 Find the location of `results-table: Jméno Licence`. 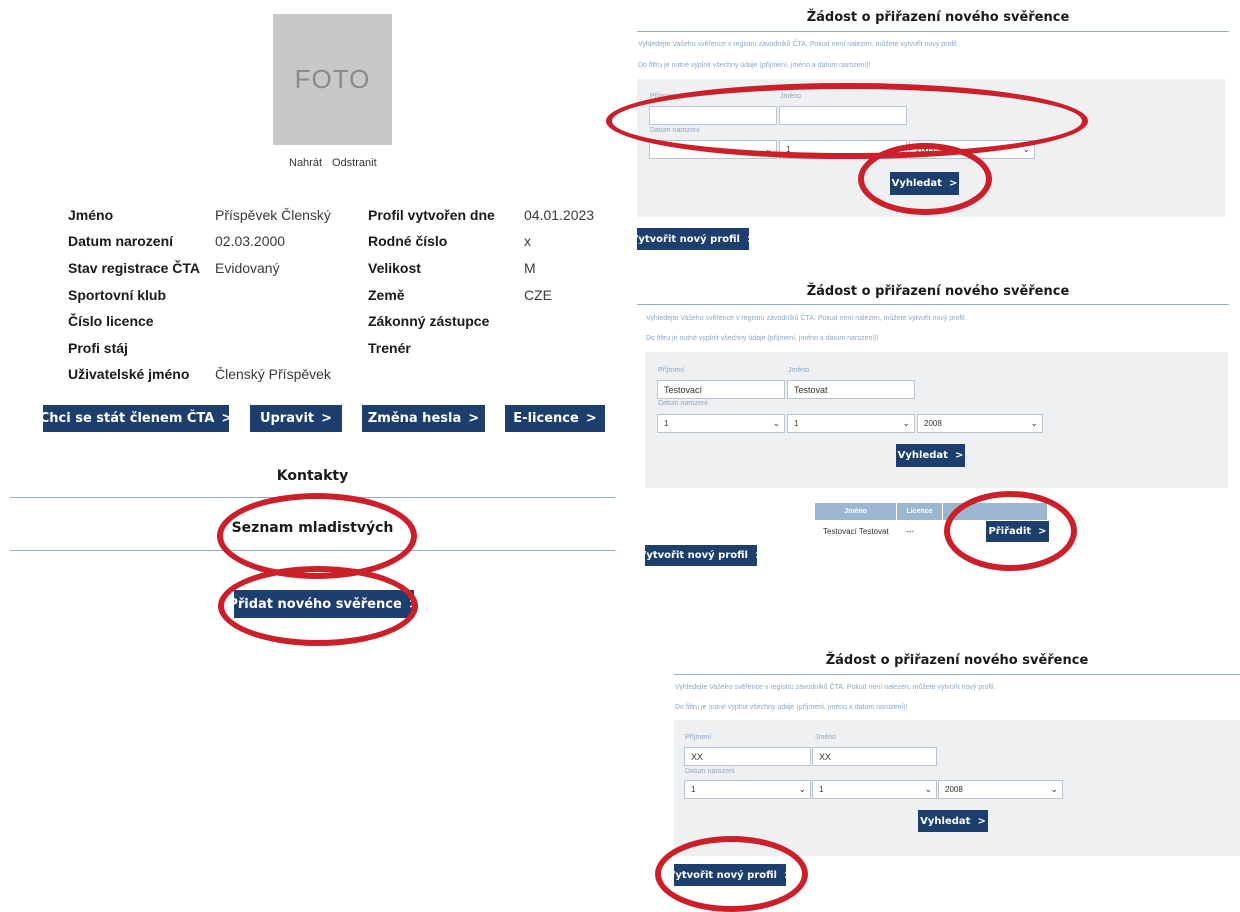

results-table: Jméno Licence is located at coordinates (931, 511).